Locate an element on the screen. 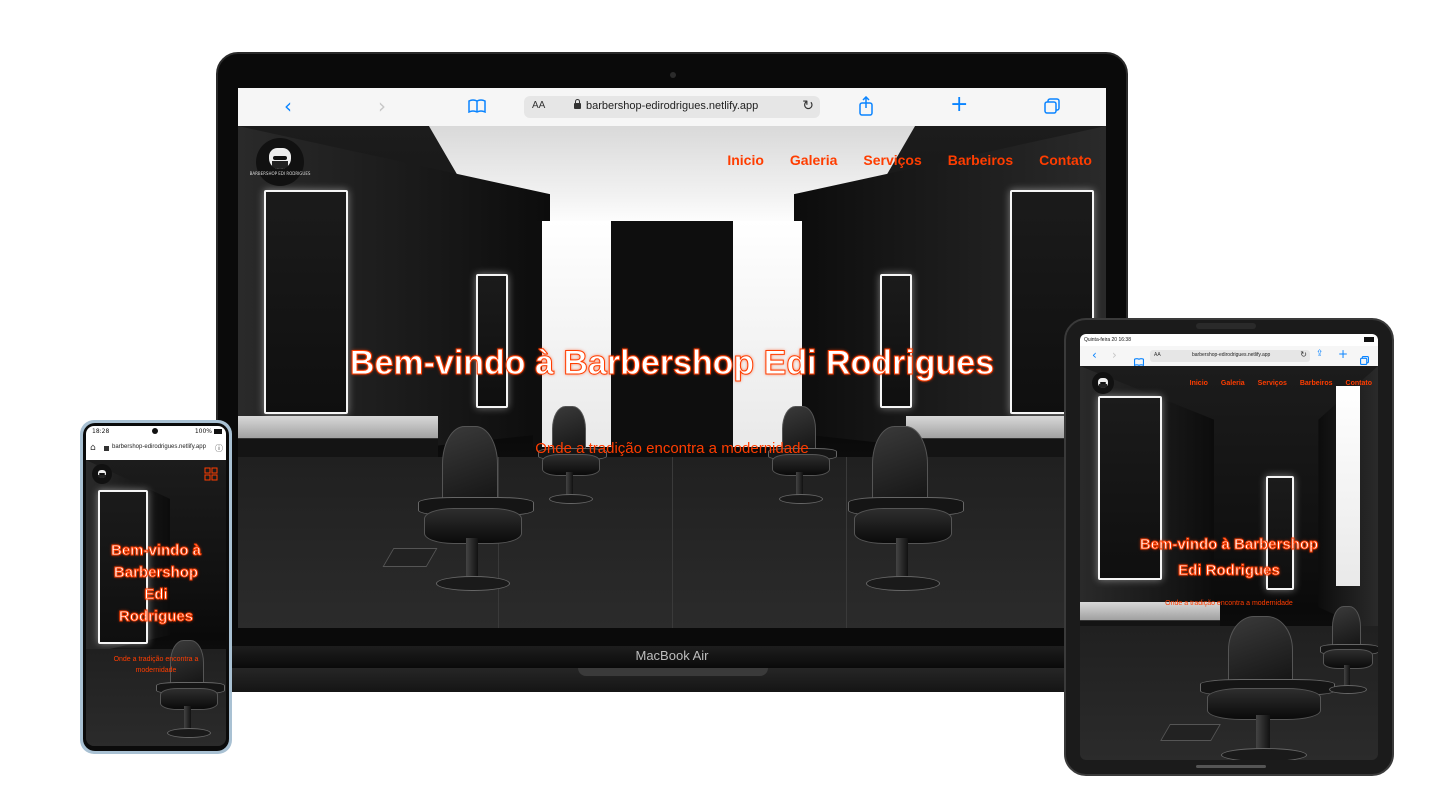 This screenshot has height=800, width=1440. address-bar: AA barbershop-edirodrigues.netlify.app ↻ is located at coordinates (672, 107).